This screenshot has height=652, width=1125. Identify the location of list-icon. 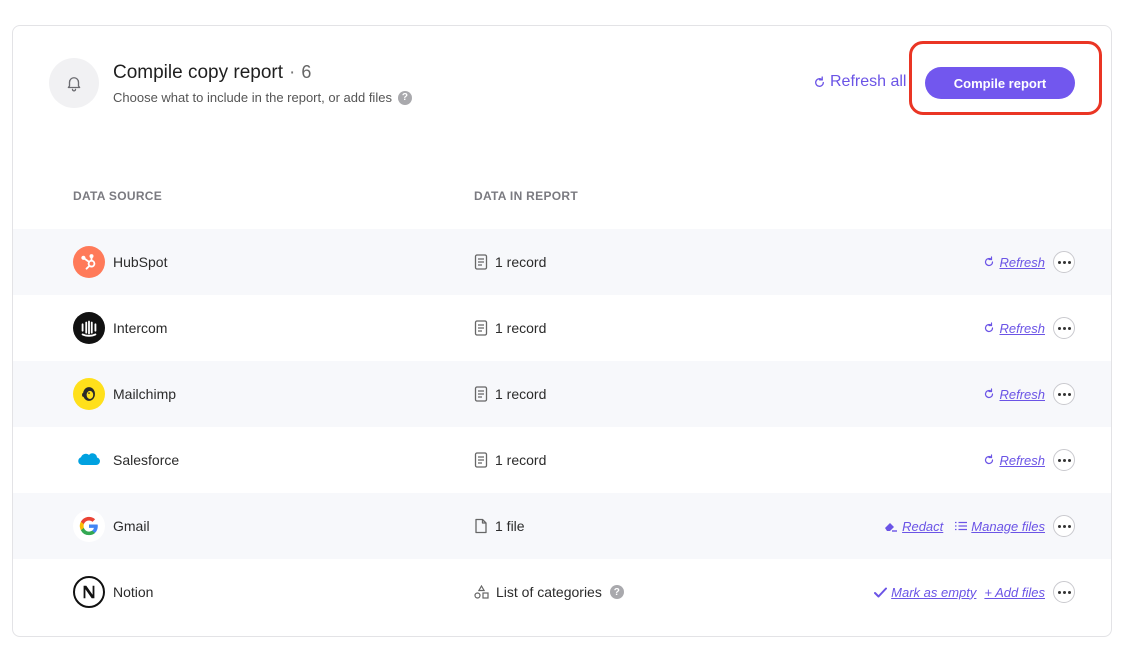
(961, 526).